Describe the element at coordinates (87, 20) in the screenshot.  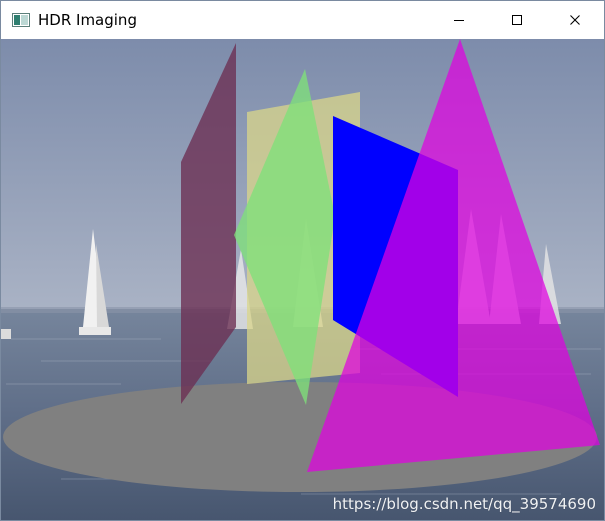
I see `window-title: HDR Imaging` at that location.